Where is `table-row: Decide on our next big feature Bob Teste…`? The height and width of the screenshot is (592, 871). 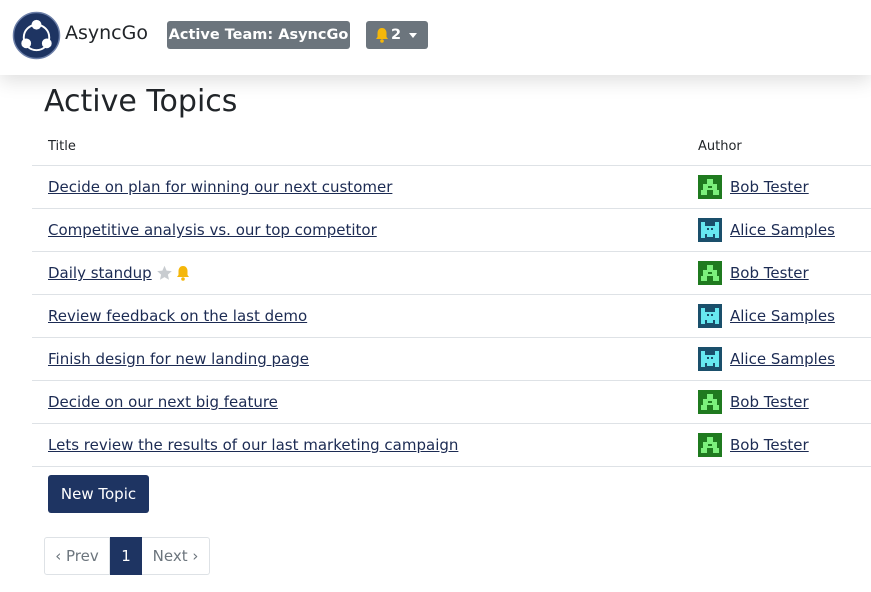 table-row: Decide on our next big feature Bob Teste… is located at coordinates (451, 402).